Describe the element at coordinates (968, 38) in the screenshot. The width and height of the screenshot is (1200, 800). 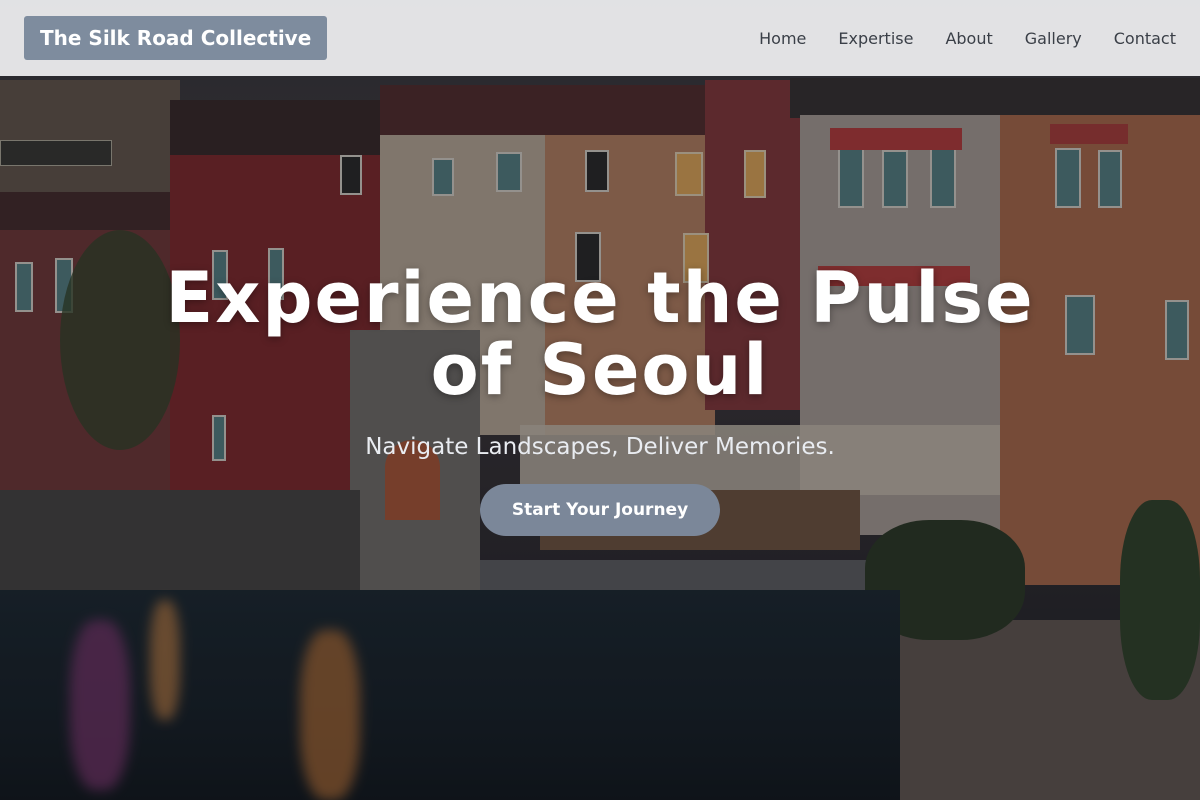
I see `nav-item-about: About` at that location.